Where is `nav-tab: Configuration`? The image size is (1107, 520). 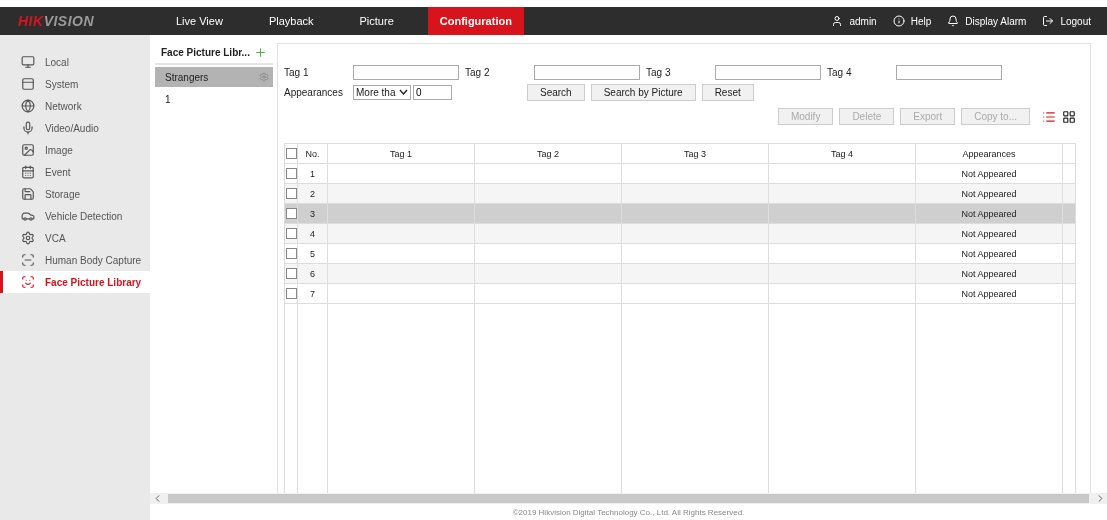 nav-tab: Configuration is located at coordinates (475, 21).